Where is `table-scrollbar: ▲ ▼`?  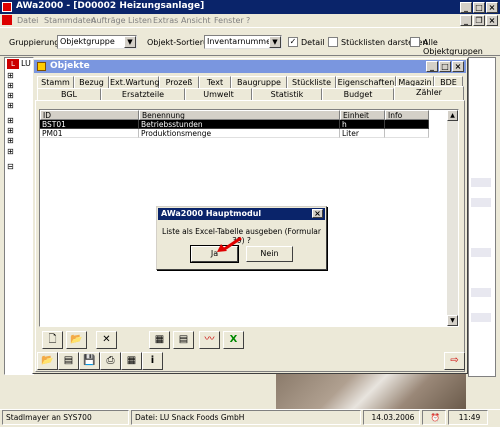
table-scrollbar: ▲ ▼ is located at coordinates (452, 218).